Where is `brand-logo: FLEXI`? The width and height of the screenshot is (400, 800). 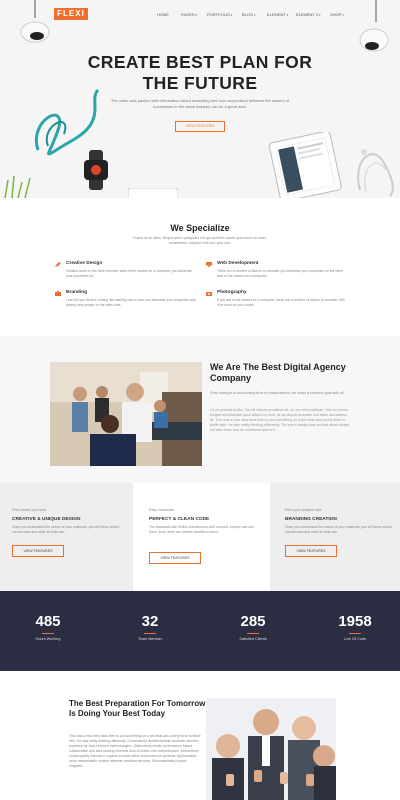 brand-logo: FLEXI is located at coordinates (71, 14).